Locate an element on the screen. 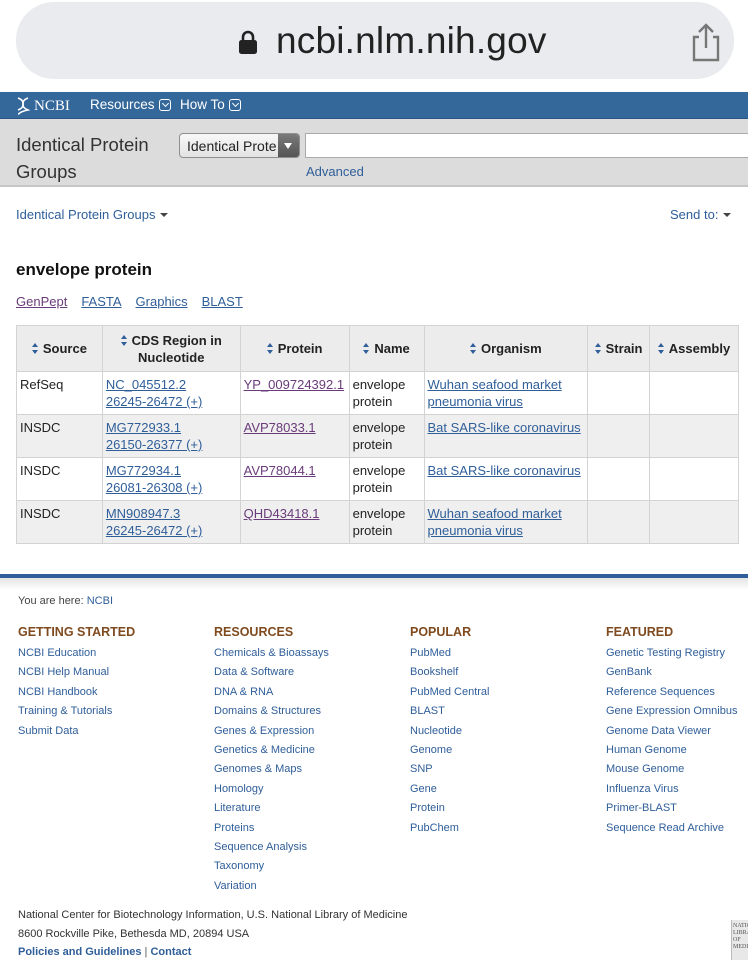 The height and width of the screenshot is (970, 748). protein-link: AVP78033.1 is located at coordinates (280, 427).